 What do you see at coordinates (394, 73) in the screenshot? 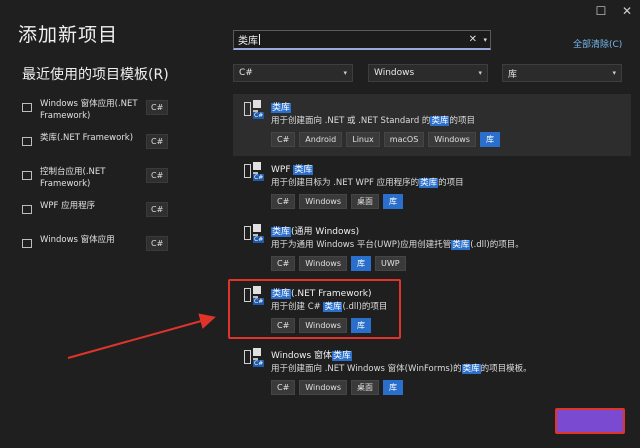
I see `platform-filter-value: Windows` at bounding box center [394, 73].